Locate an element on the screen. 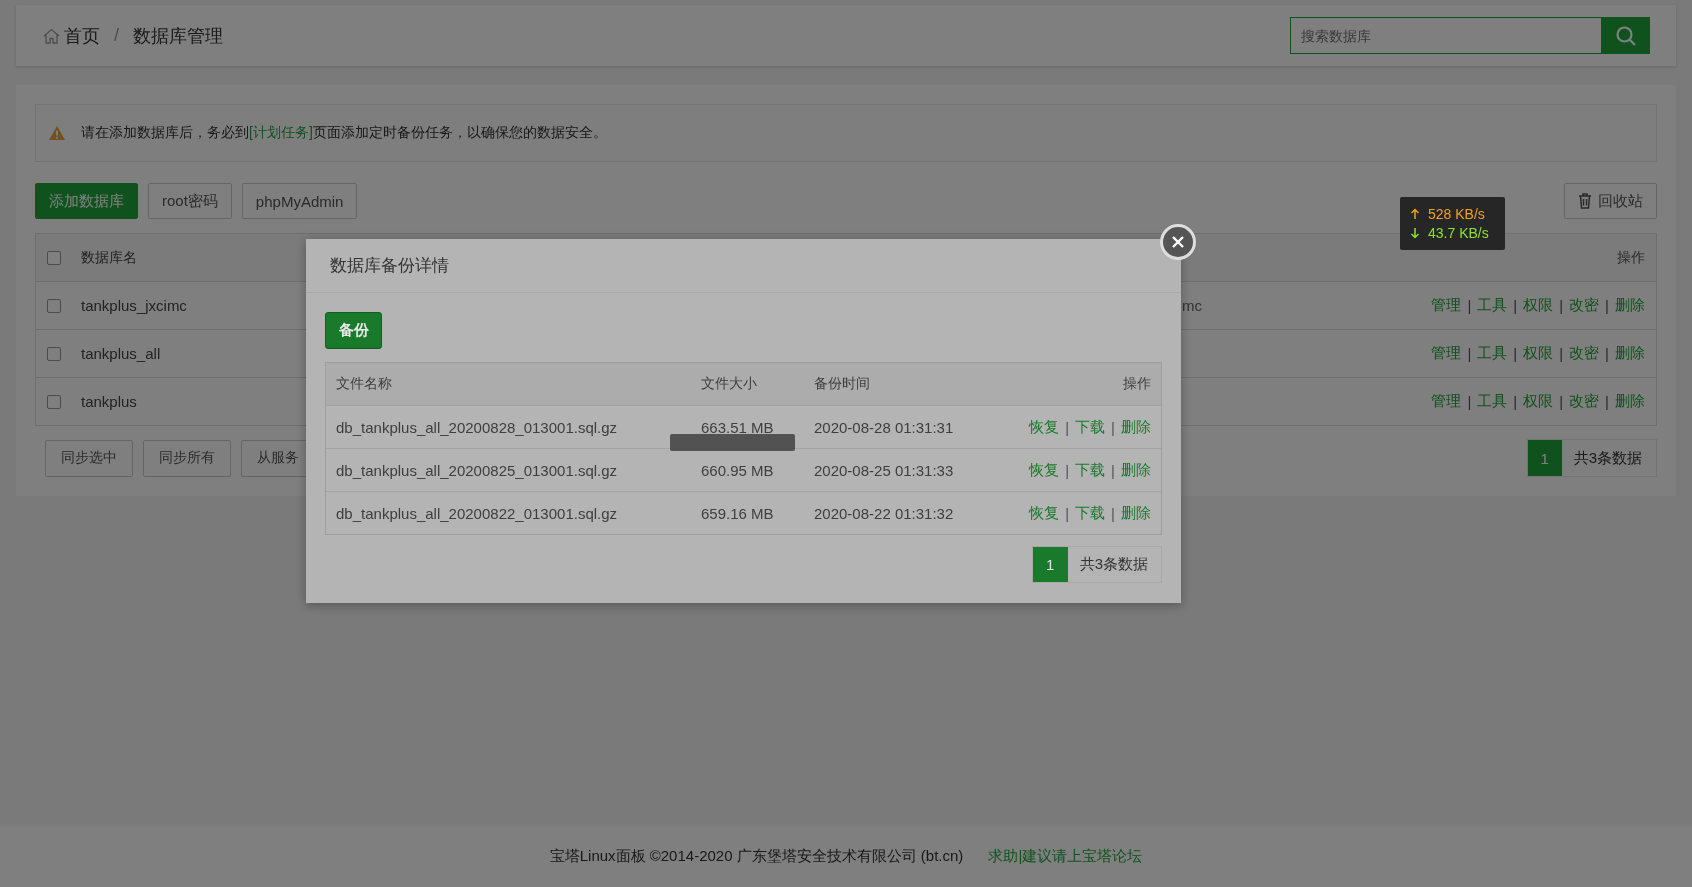 This screenshot has width=1692, height=887. file-name: db_tankplus_all_20200825_013001.sql.gz is located at coordinates (477, 470).